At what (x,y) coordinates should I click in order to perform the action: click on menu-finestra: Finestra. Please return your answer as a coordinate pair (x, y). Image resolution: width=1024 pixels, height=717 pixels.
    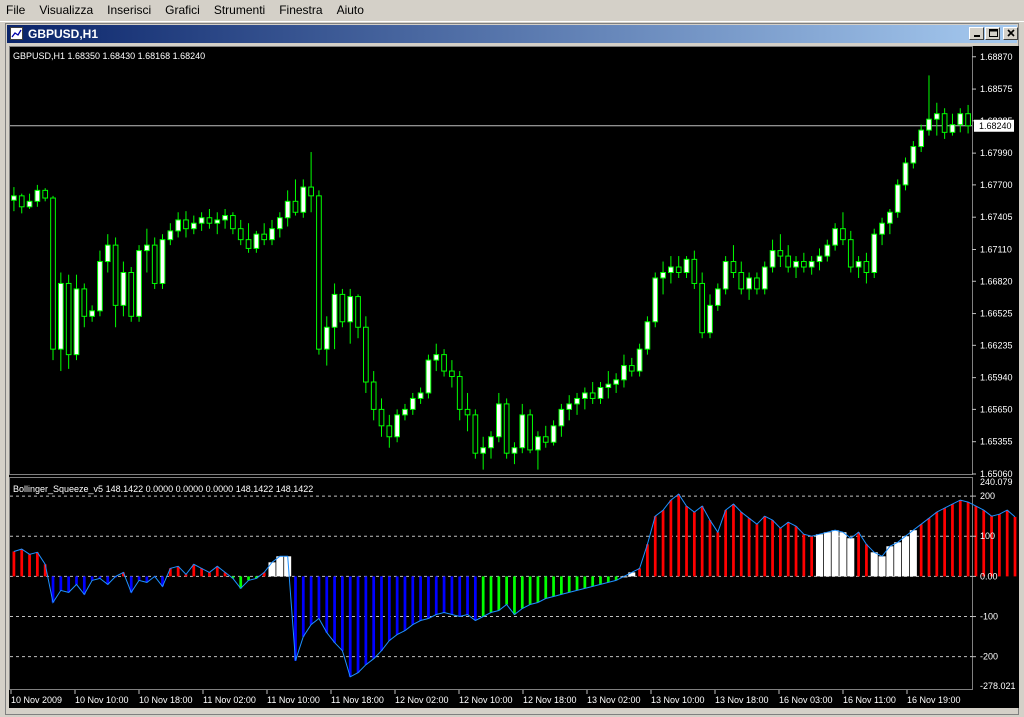
    Looking at the image, I should click on (301, 10).